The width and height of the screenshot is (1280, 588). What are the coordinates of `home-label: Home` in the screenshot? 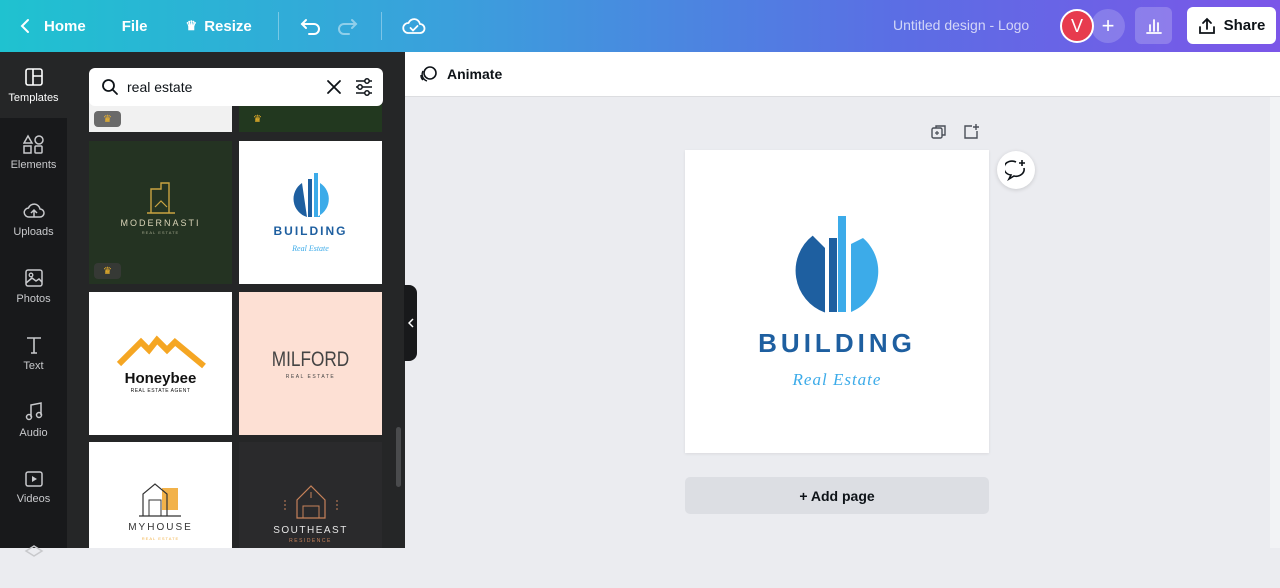 It's located at (65, 26).